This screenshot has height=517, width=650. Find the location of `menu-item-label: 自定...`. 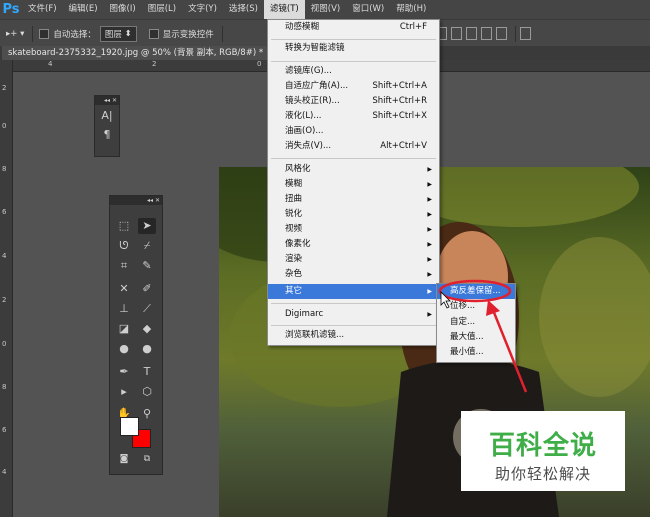

menu-item-label: 自定... is located at coordinates (463, 322).